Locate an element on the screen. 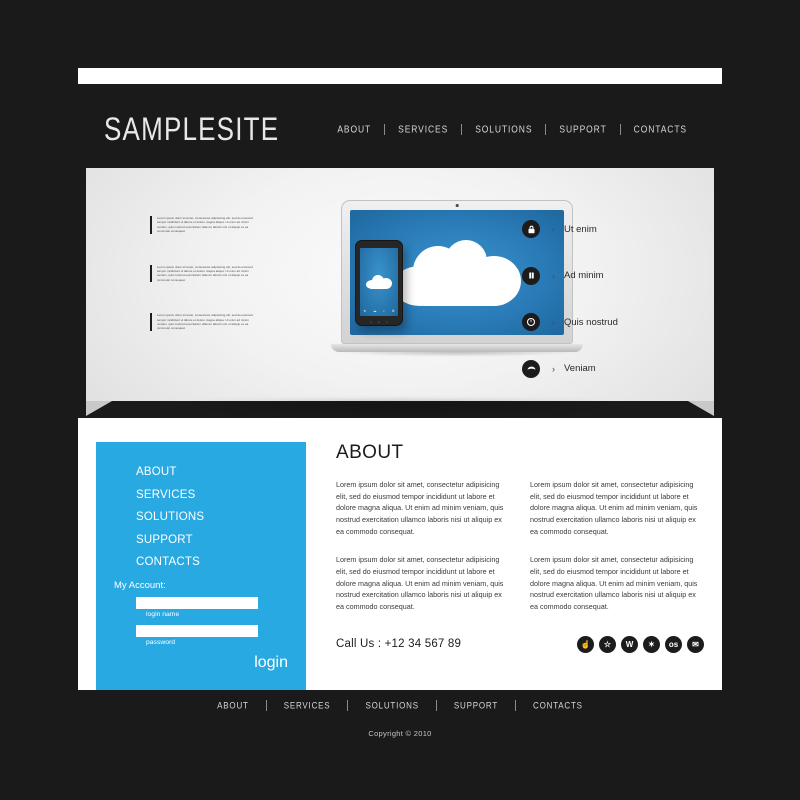 Image resolution: width=800 pixels, height=800 pixels. login-name-input is located at coordinates (197, 603).